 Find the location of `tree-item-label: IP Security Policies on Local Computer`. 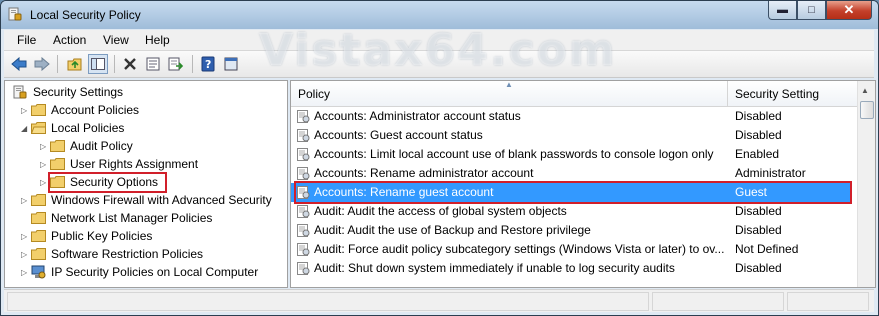

tree-item-label: IP Security Policies on Local Computer is located at coordinates (155, 272).